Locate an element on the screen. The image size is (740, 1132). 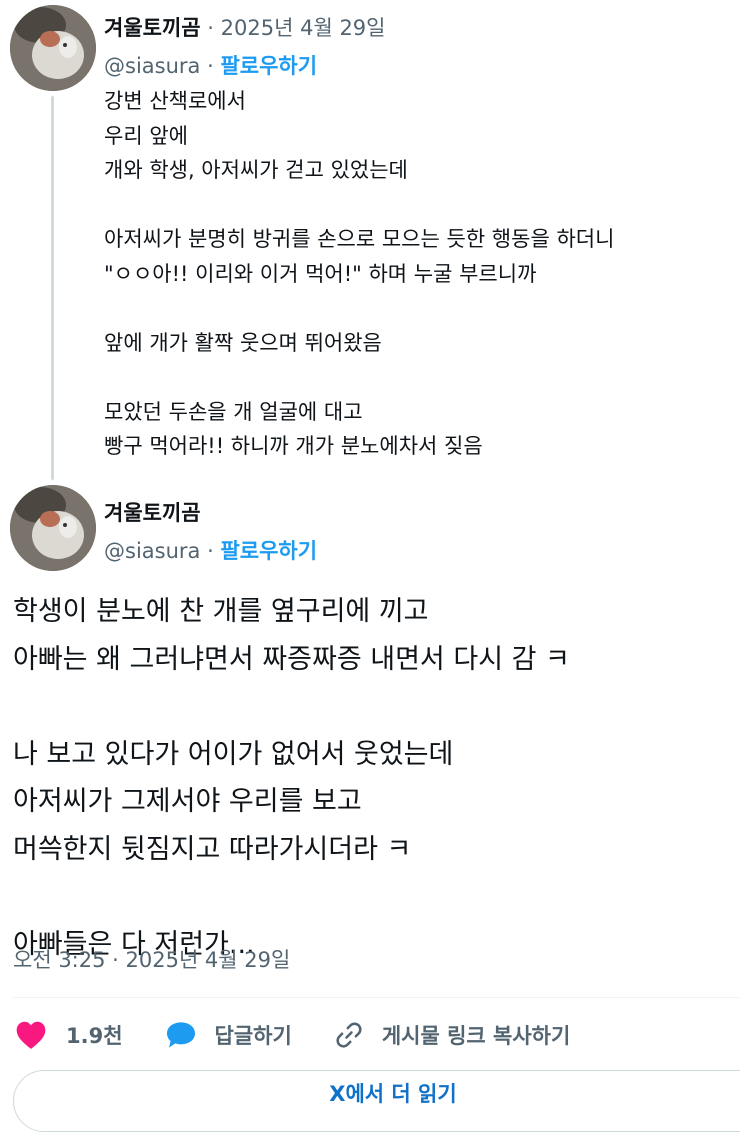
speech-bubble-icon is located at coordinates (180, 1035).